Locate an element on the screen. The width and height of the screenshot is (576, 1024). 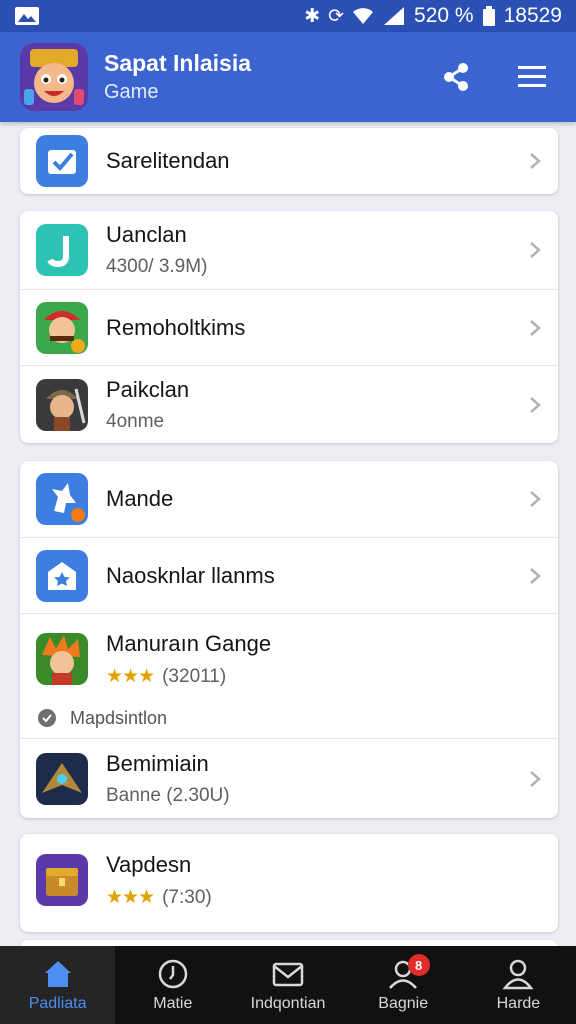
item-rating: ★★★ (7:30) is located at coordinates (159, 897).